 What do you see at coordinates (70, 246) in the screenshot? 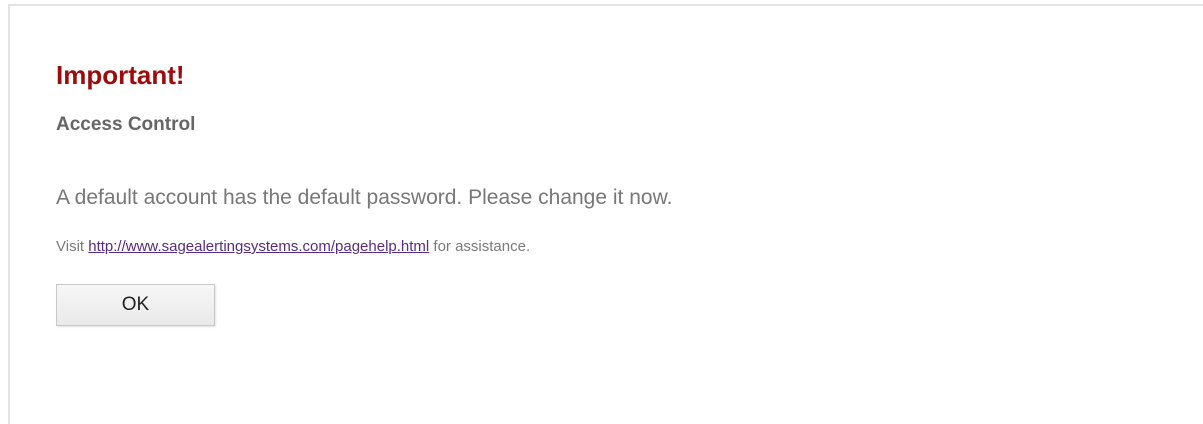
I see `help-prefix: Visit` at bounding box center [70, 246].